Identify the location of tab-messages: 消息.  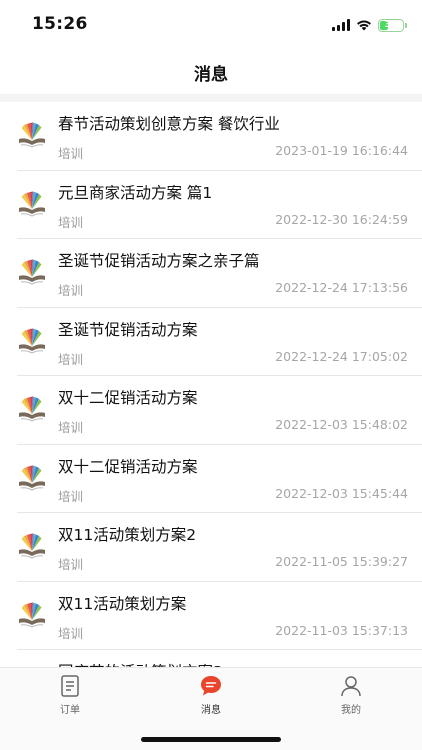
(211, 695).